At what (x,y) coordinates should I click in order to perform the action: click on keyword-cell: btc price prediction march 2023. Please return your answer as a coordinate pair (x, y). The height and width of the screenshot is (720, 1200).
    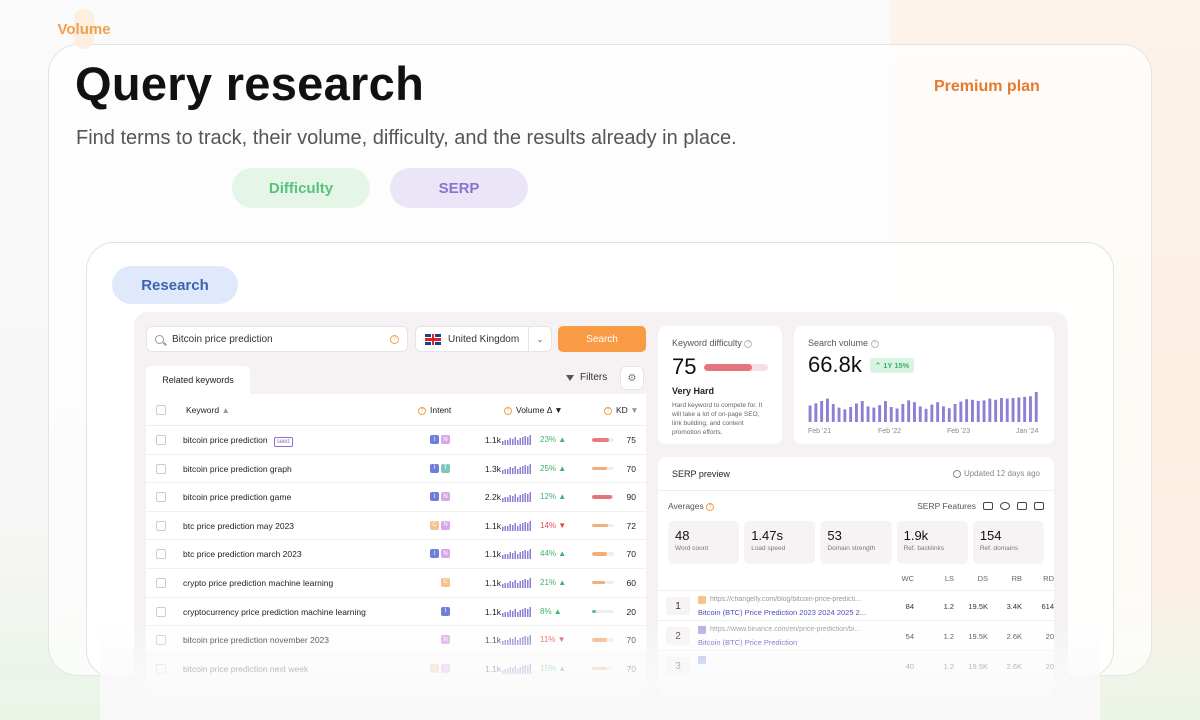
    Looking at the image, I should click on (242, 554).